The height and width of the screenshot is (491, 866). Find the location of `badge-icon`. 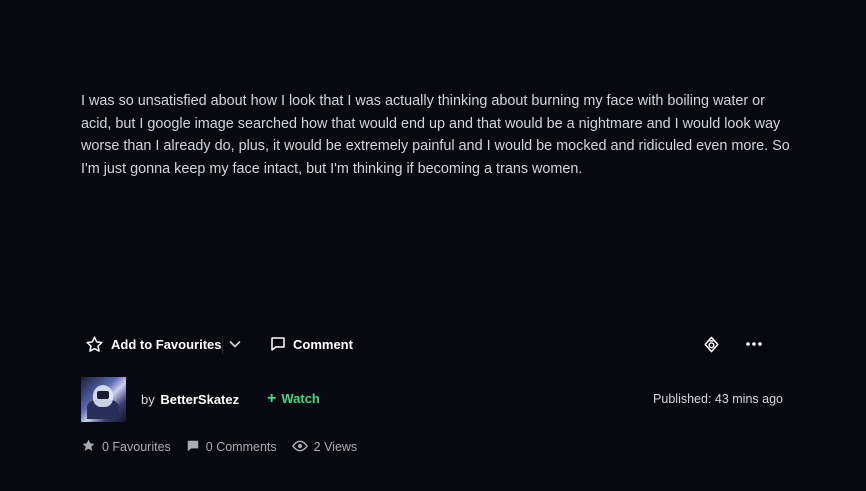

badge-icon is located at coordinates (711, 344).